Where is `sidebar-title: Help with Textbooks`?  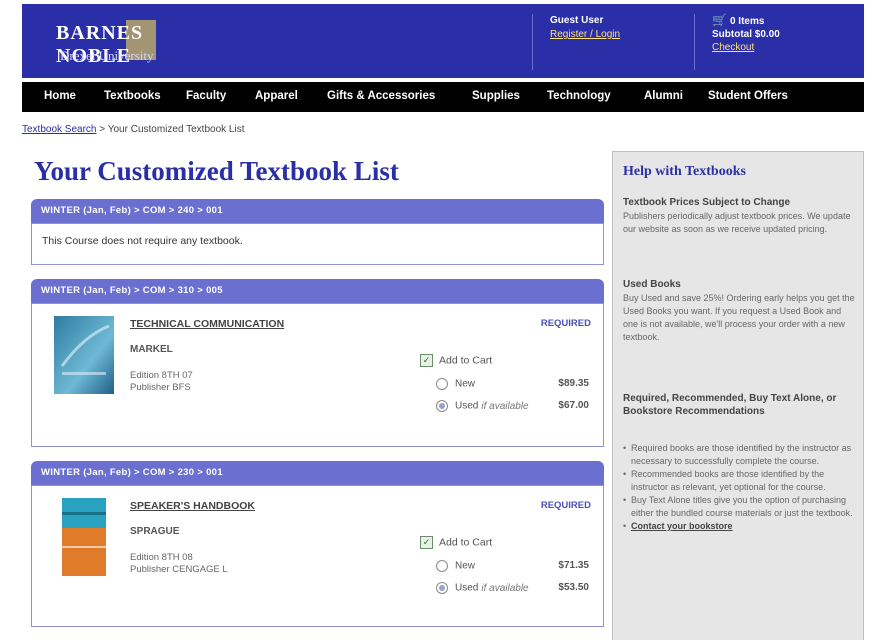
sidebar-title: Help with Textbooks is located at coordinates (684, 171).